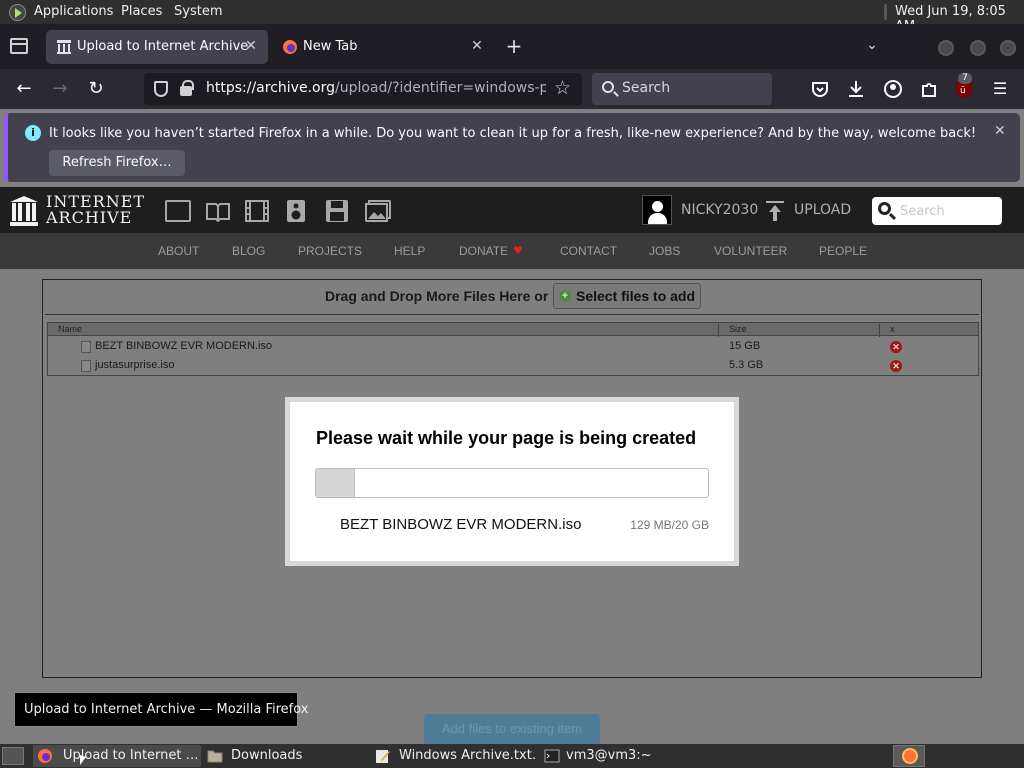 Image resolution: width=1024 pixels, height=768 pixels. Describe the element at coordinates (636, 296) in the screenshot. I see `select-files-label: Select files to add` at that location.